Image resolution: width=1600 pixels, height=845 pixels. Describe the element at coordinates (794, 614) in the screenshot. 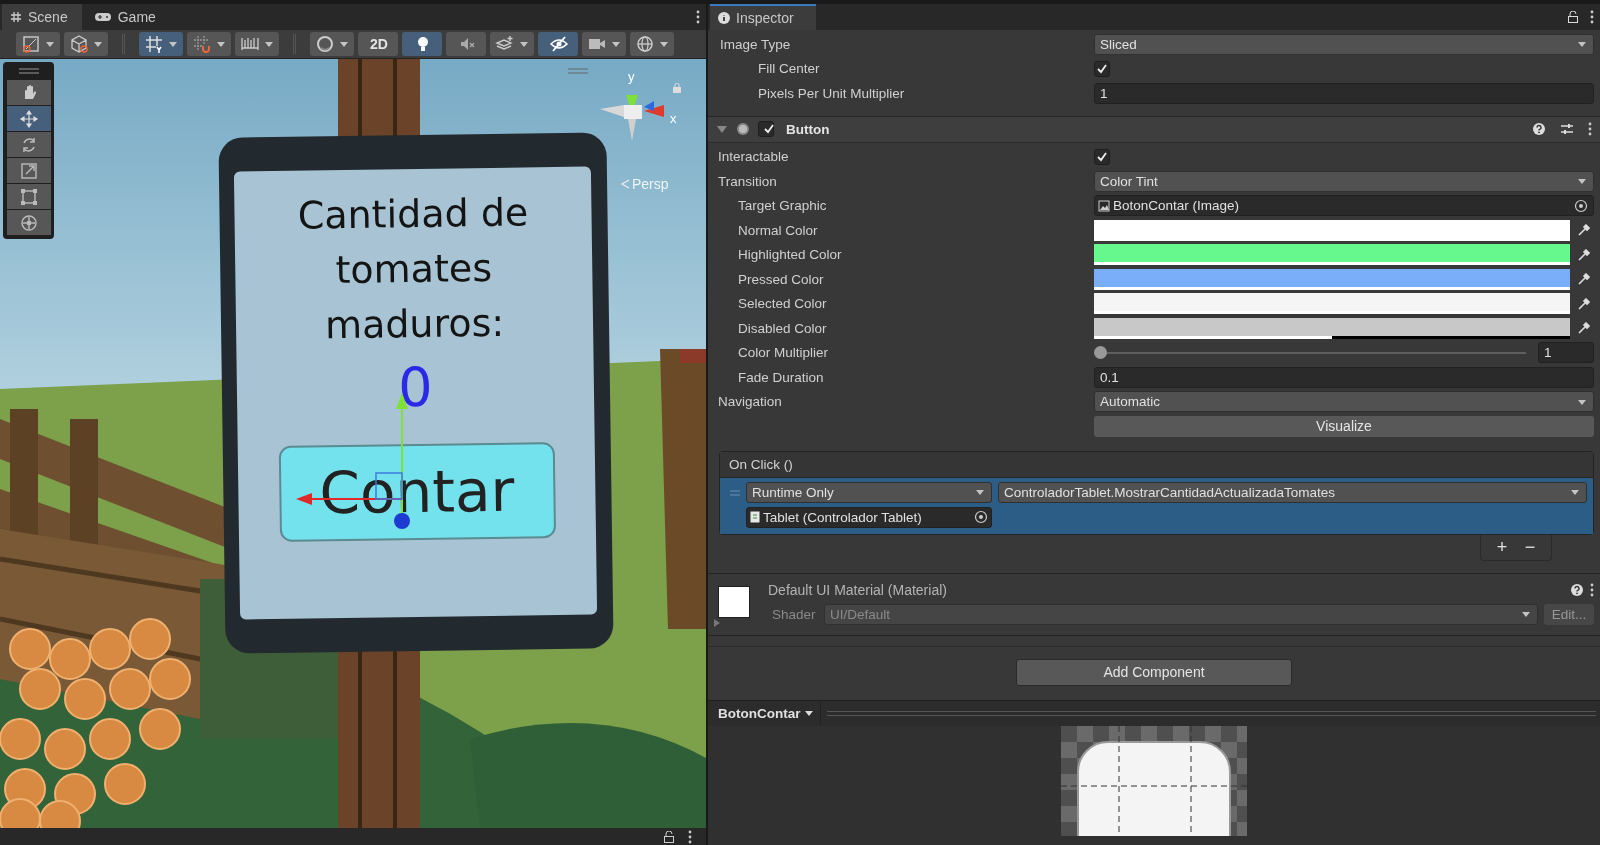

I see `property-label: Shader` at that location.